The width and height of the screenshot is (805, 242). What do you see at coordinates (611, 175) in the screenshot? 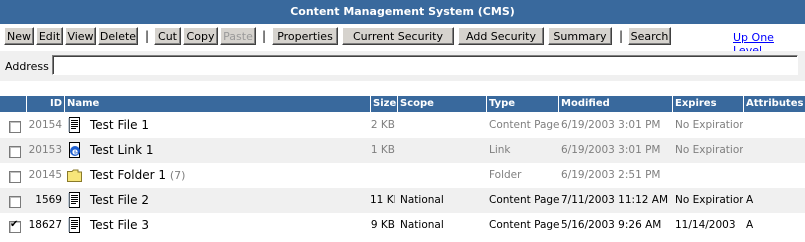
I see `row-modified: 6/19/2003 2:51 PM` at bounding box center [611, 175].